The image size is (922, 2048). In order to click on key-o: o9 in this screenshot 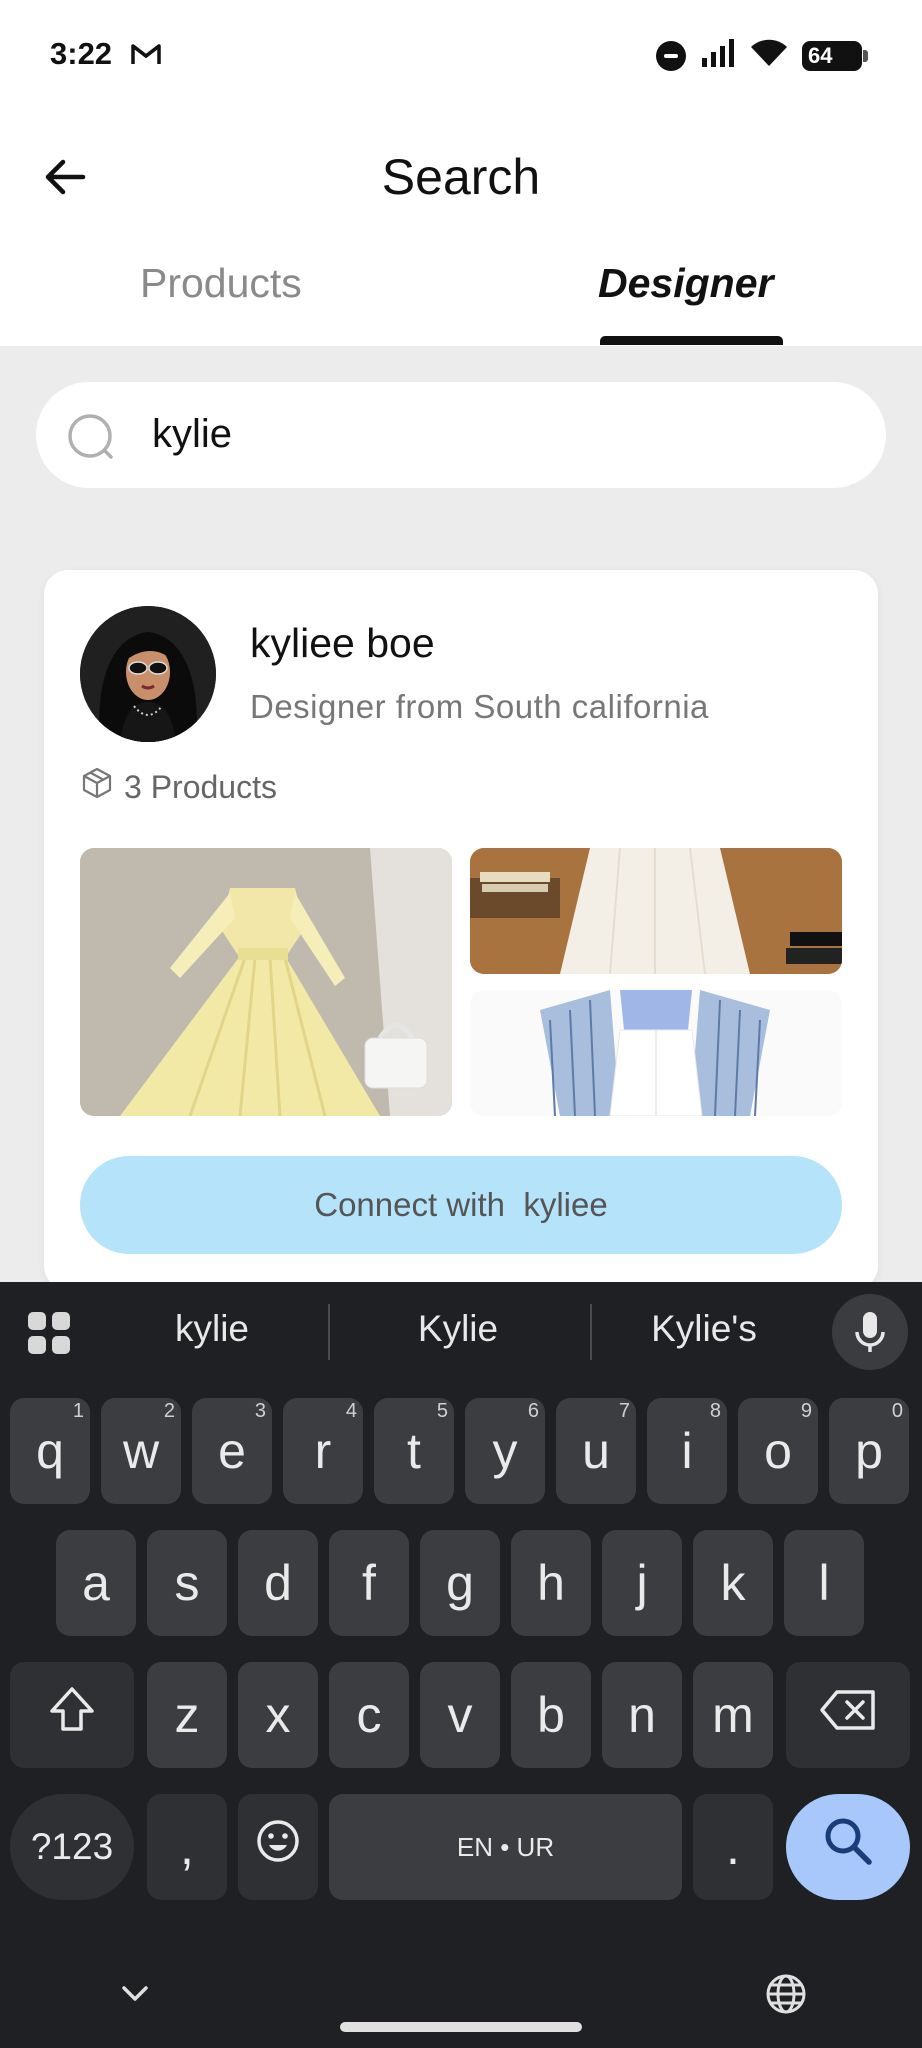, I will do `click(778, 1451)`.